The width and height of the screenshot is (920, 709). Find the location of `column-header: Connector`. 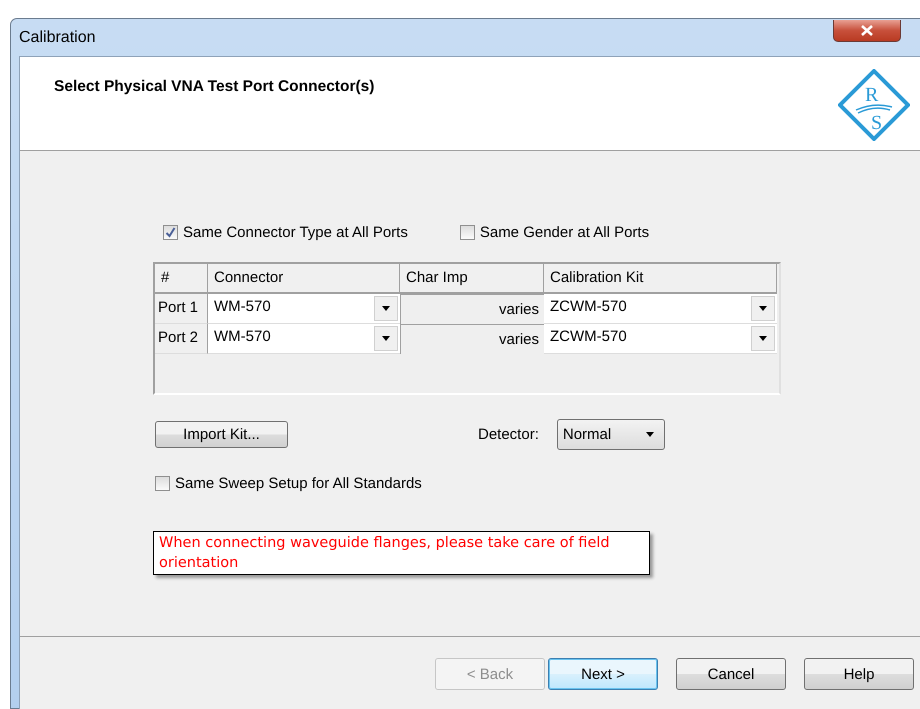

column-header: Connector is located at coordinates (304, 279).